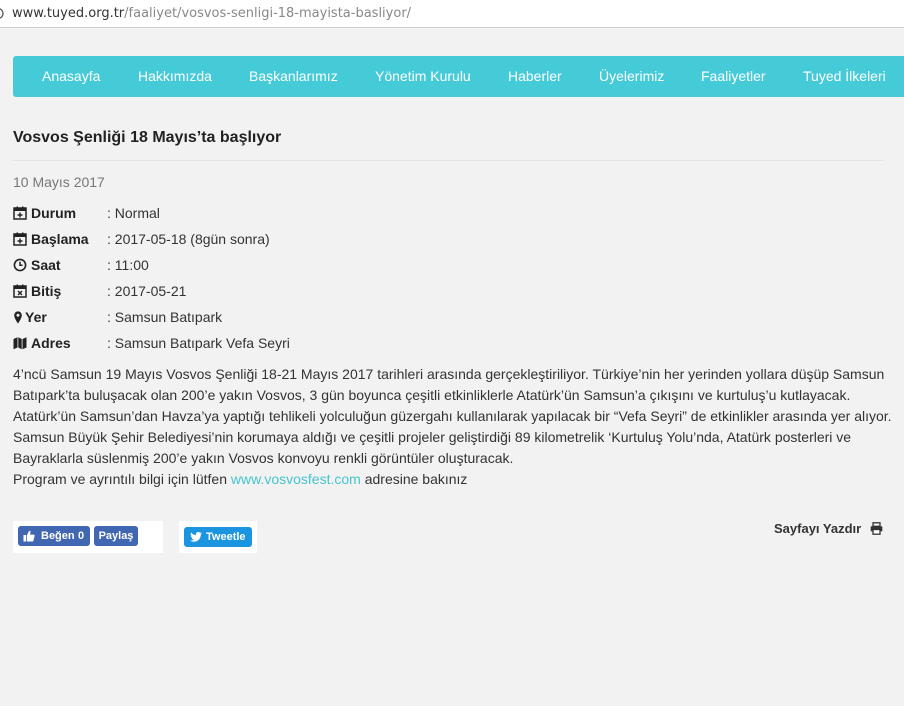  What do you see at coordinates (226, 537) in the screenshot?
I see `tweet-label: Tweetle` at bounding box center [226, 537].